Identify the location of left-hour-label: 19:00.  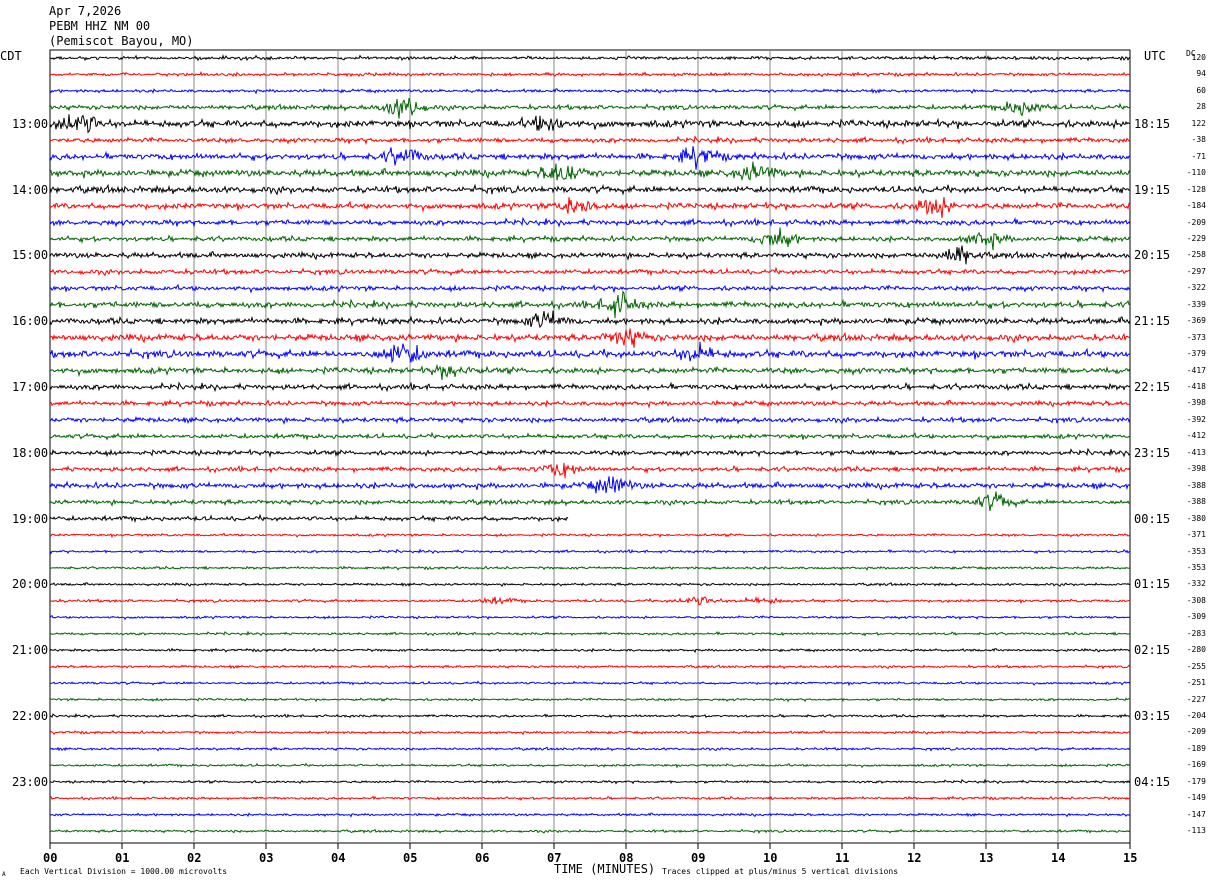
(30, 518).